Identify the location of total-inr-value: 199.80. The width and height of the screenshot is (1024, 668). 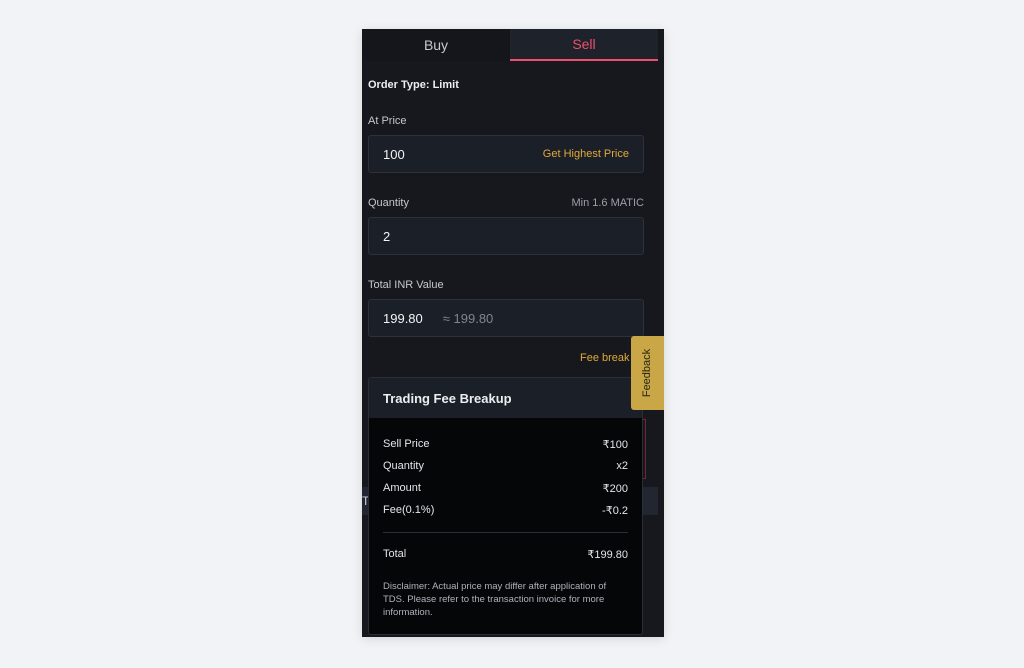
(403, 318).